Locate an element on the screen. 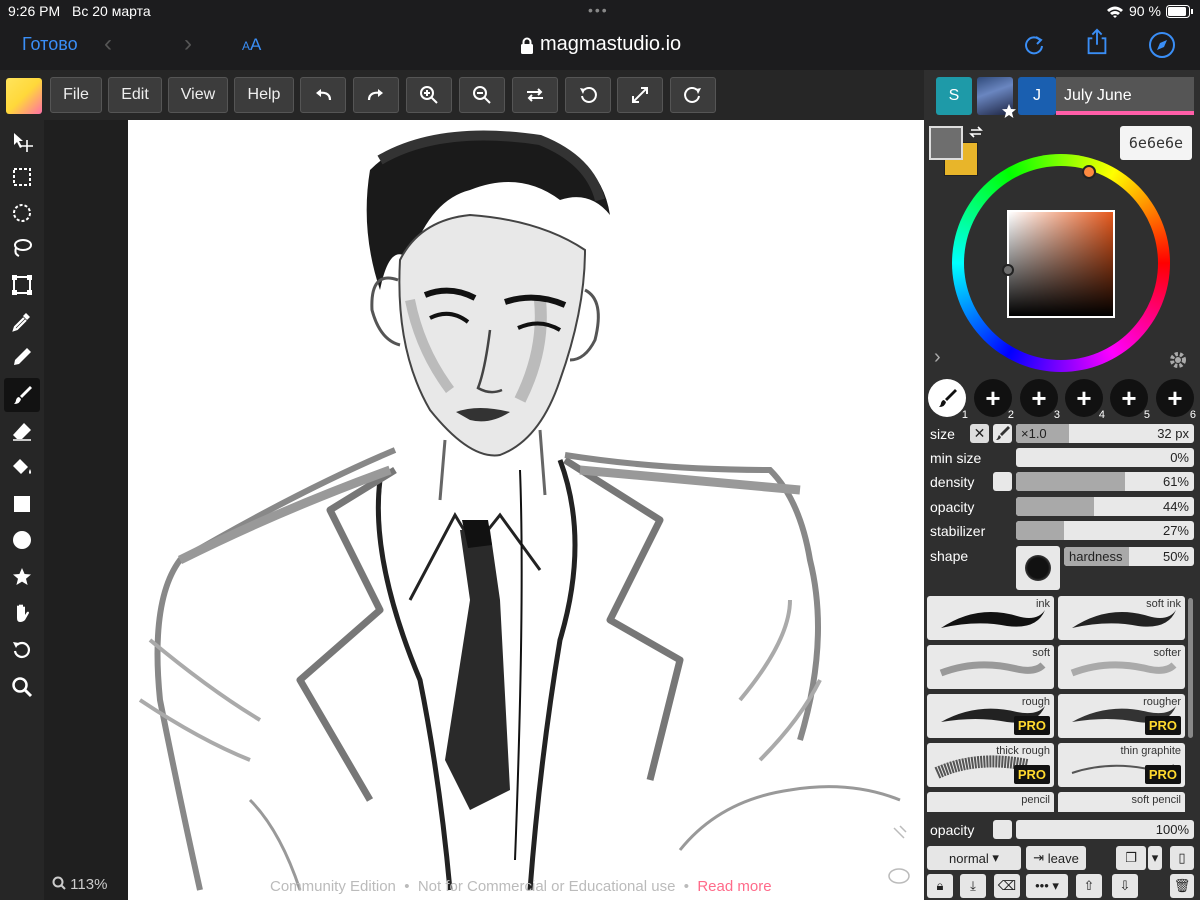  pencil-tool is located at coordinates (22, 357).